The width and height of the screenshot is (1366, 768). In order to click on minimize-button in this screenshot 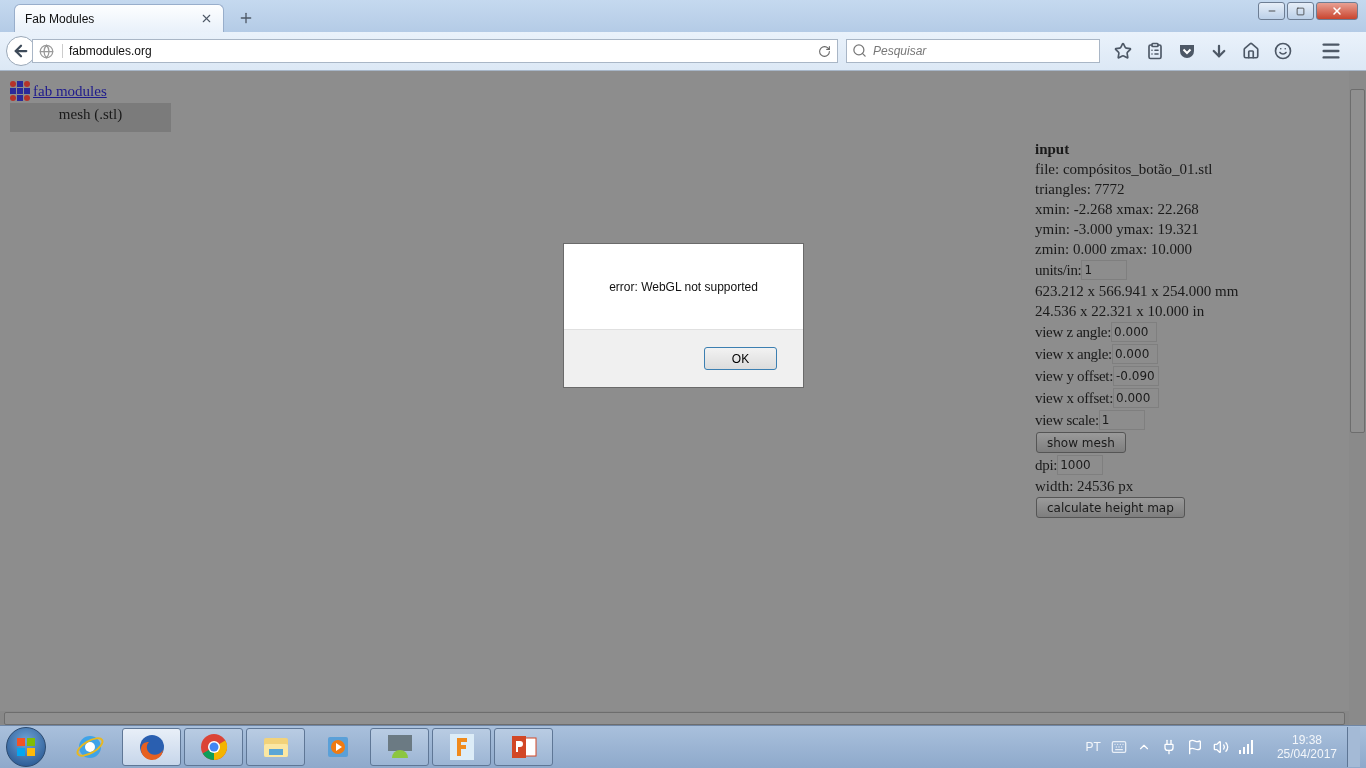, I will do `click(1271, 11)`.